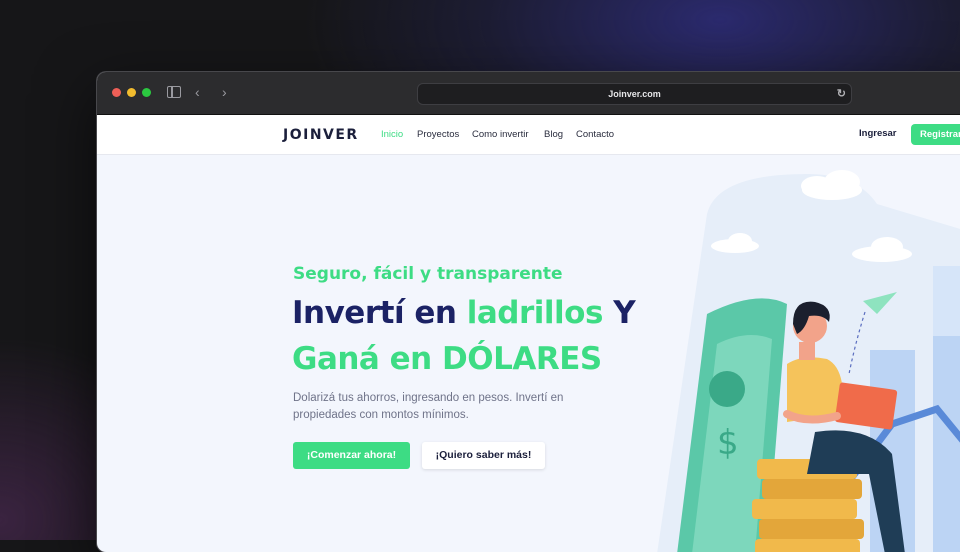 The image size is (960, 552). What do you see at coordinates (224, 92) in the screenshot?
I see `forward-arrow-icon: ›` at bounding box center [224, 92].